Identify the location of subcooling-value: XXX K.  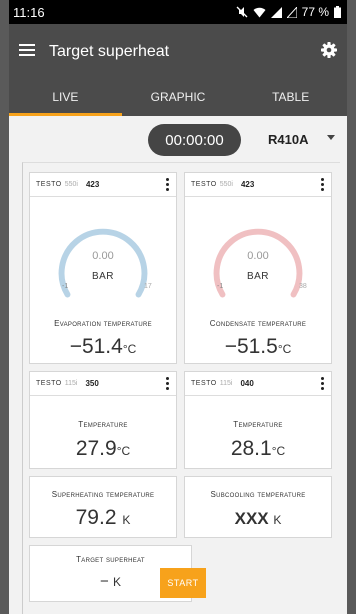
(258, 519).